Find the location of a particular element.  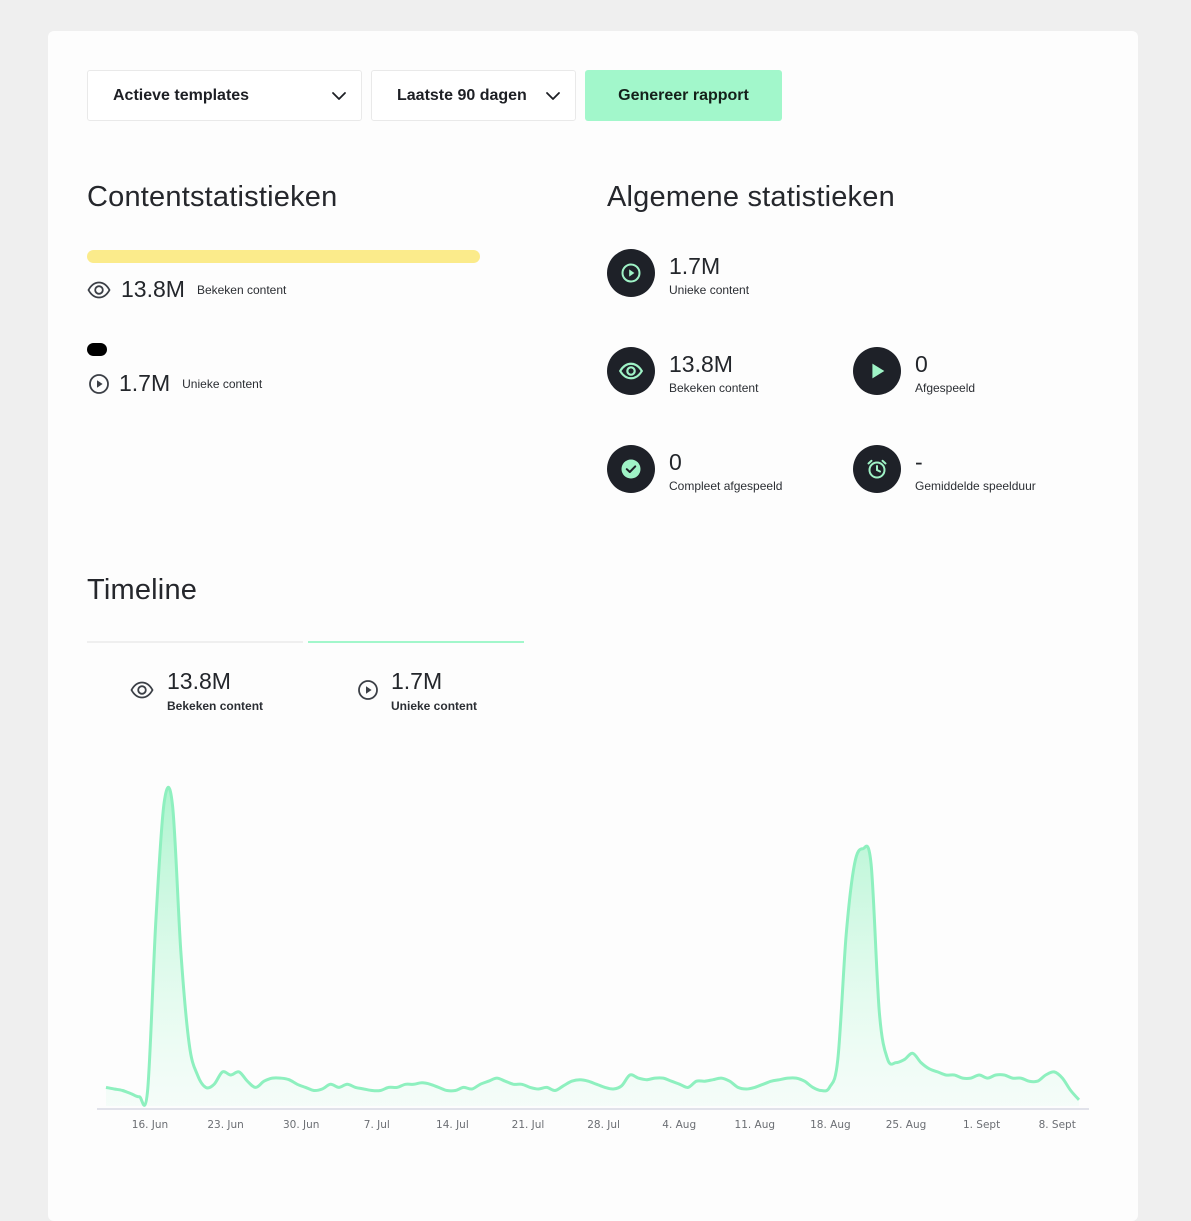

x-tick-label: 11. Aug is located at coordinates (755, 1125).